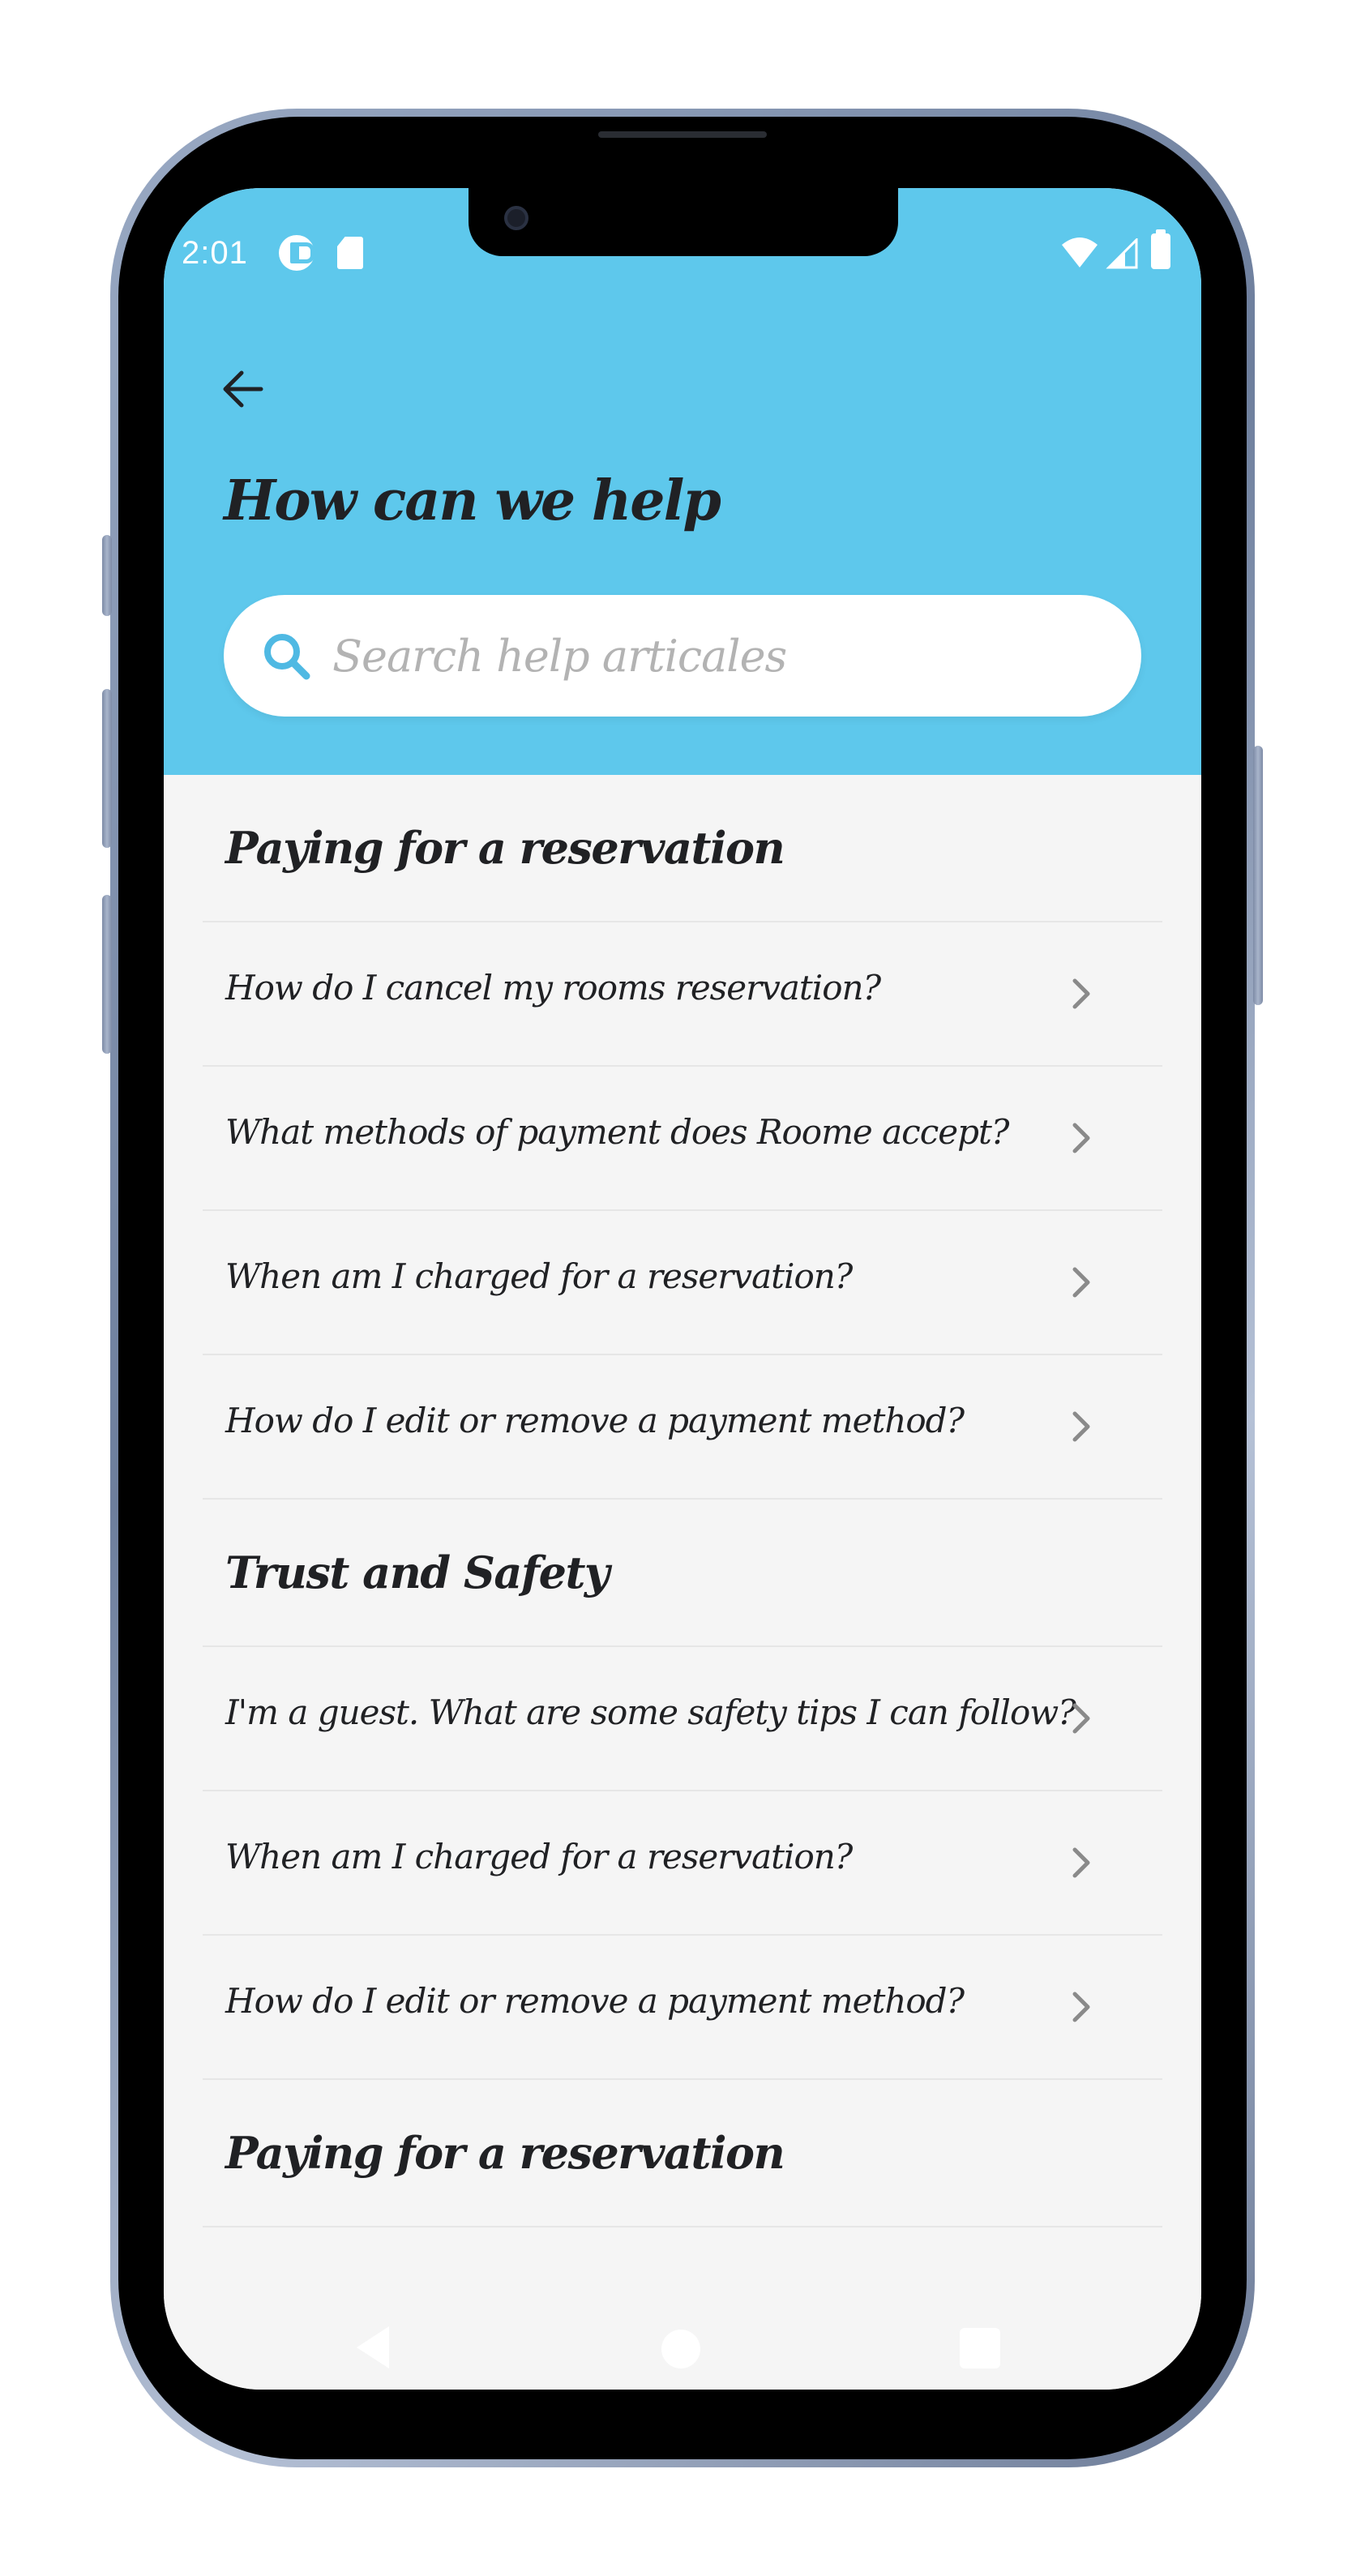 The image size is (1365, 2576). Describe the element at coordinates (373, 2347) in the screenshot. I see `nav-back-icon` at that location.